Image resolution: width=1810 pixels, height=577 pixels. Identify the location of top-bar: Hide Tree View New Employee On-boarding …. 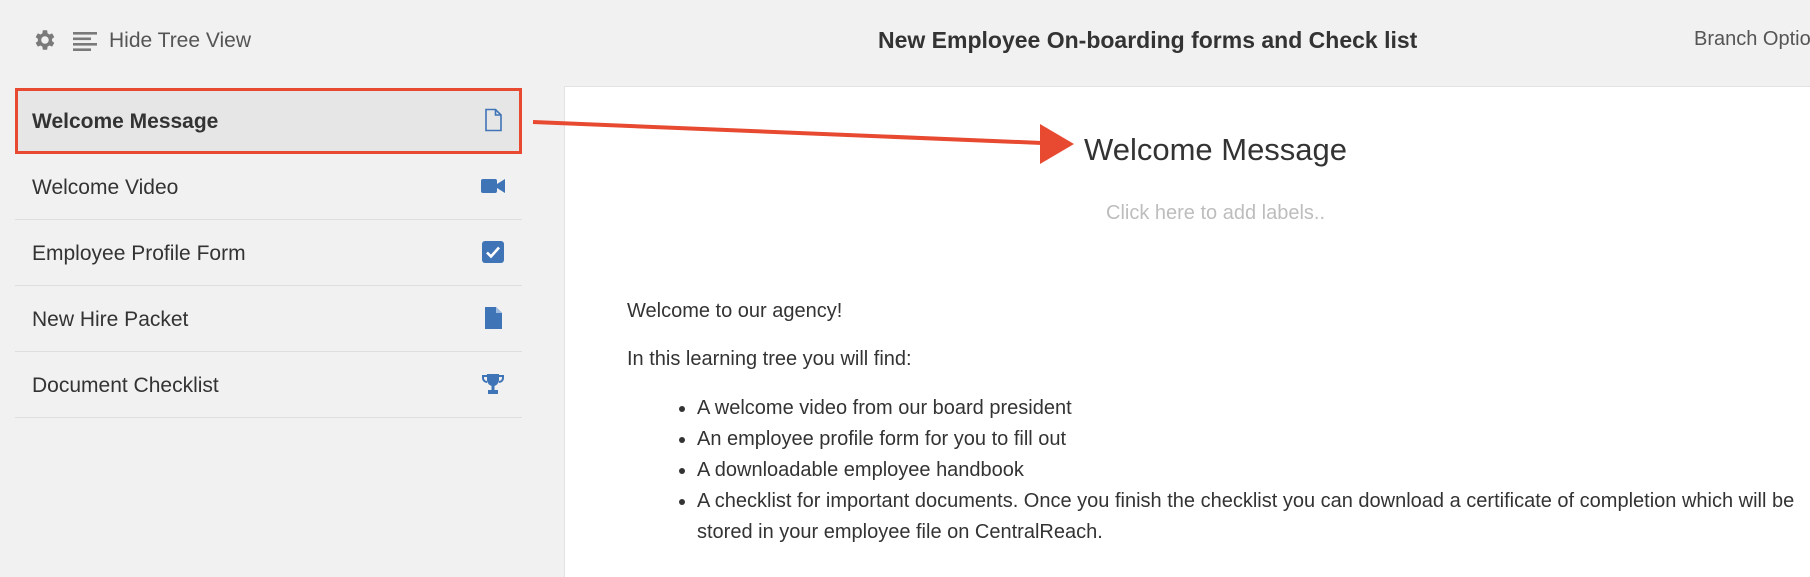
(905, 43).